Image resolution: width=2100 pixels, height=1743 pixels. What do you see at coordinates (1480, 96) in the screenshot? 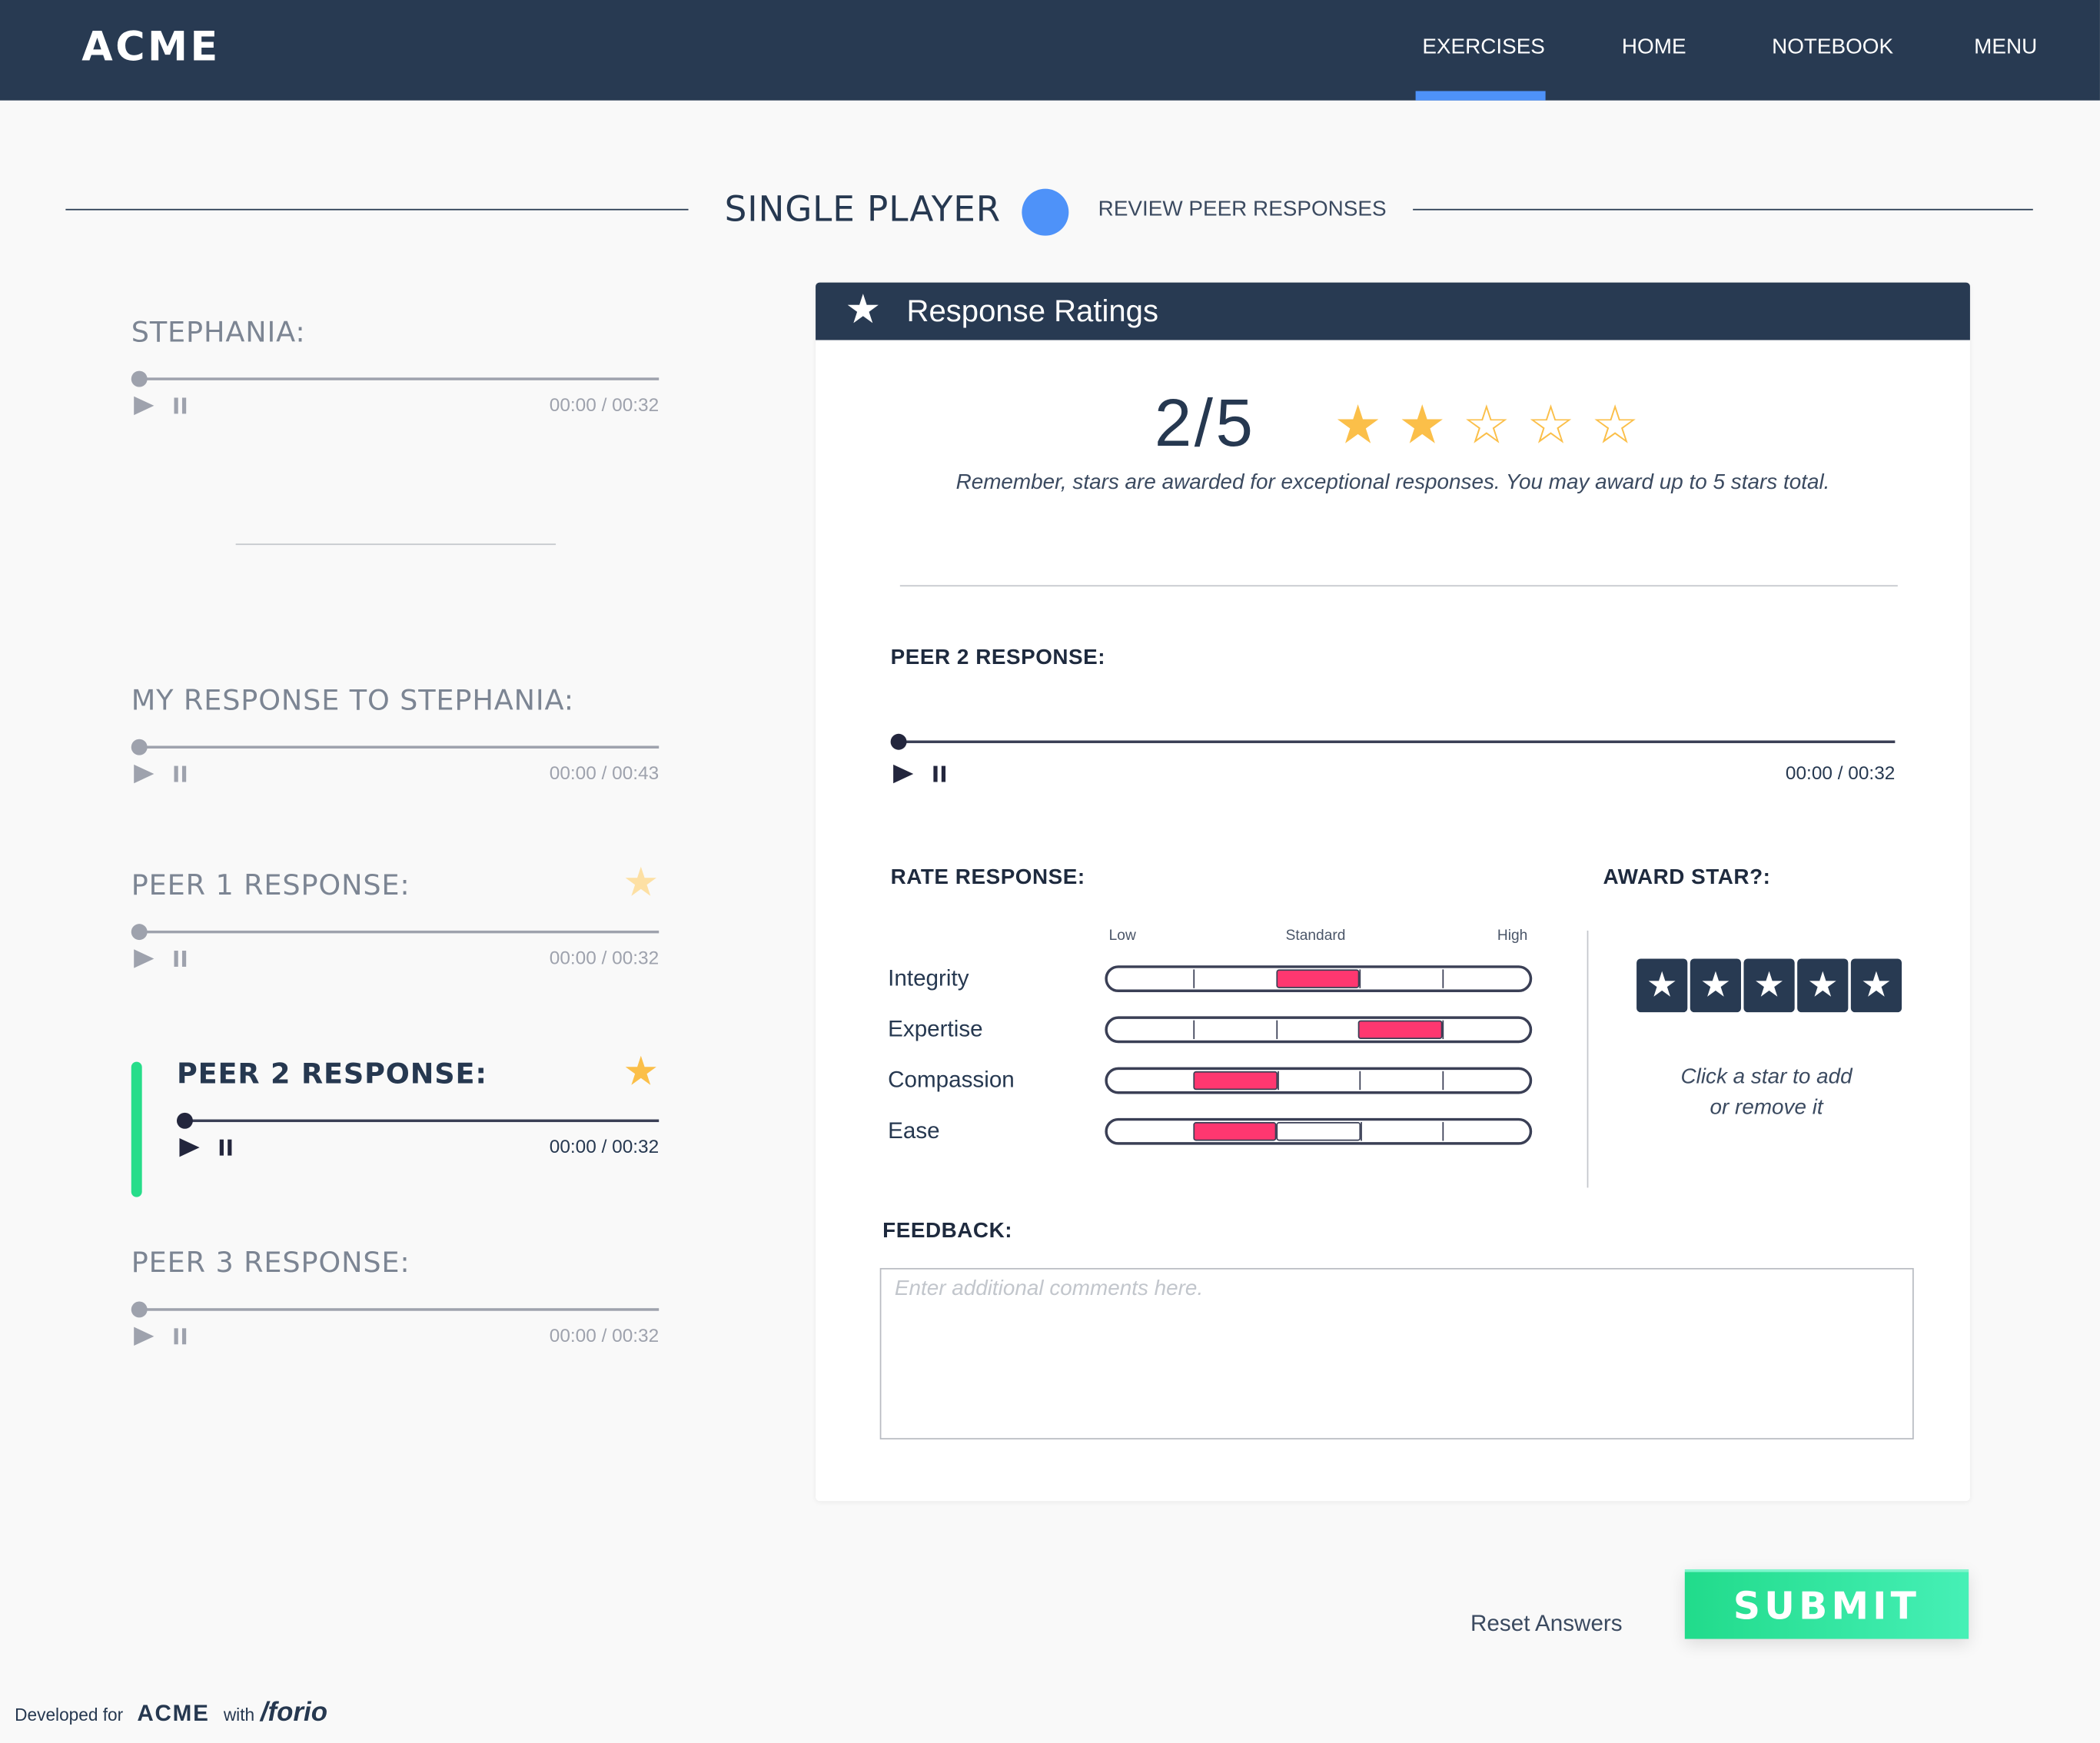
I see `active-nav-indicator` at bounding box center [1480, 96].